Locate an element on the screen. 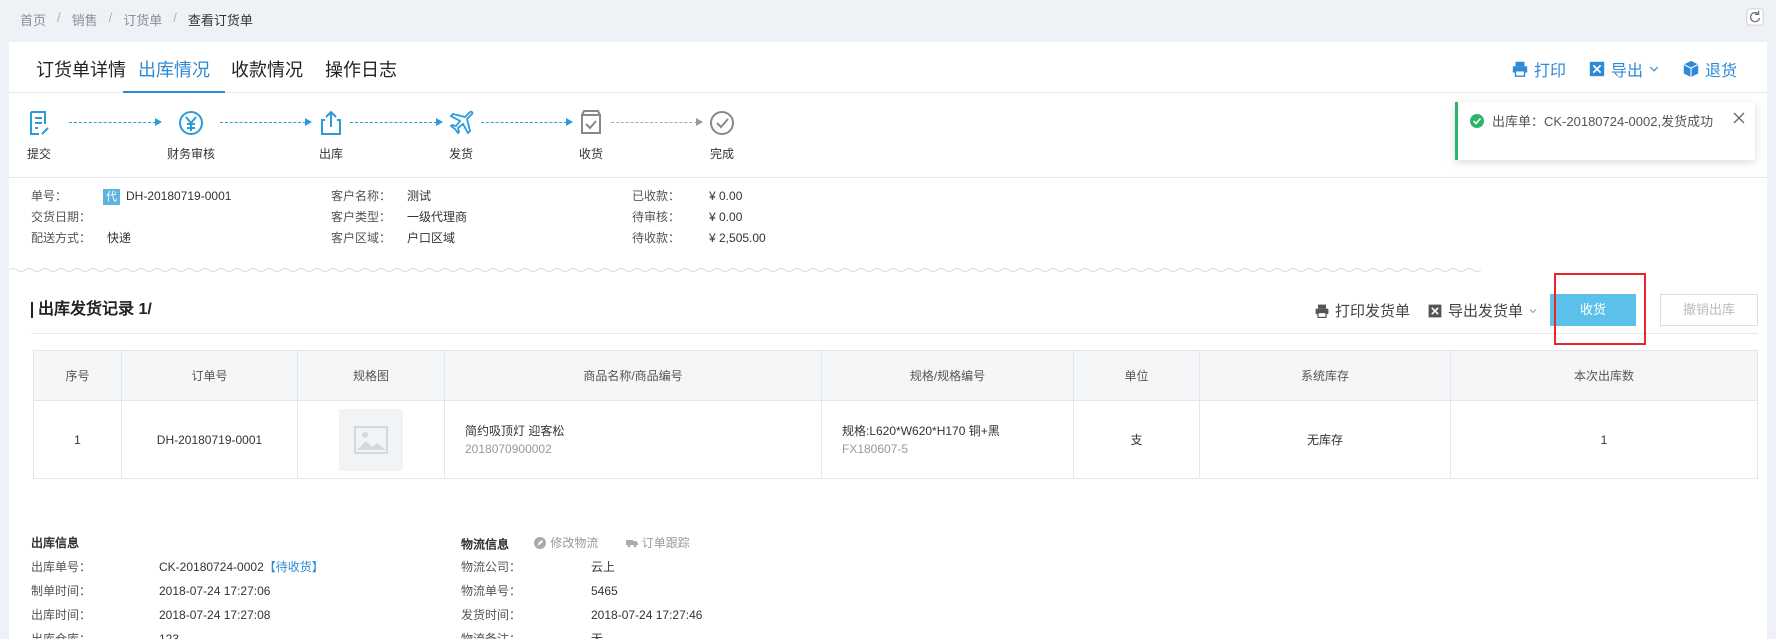 The height and width of the screenshot is (639, 1776). spec-code: FX180607-5 is located at coordinates (875, 448).